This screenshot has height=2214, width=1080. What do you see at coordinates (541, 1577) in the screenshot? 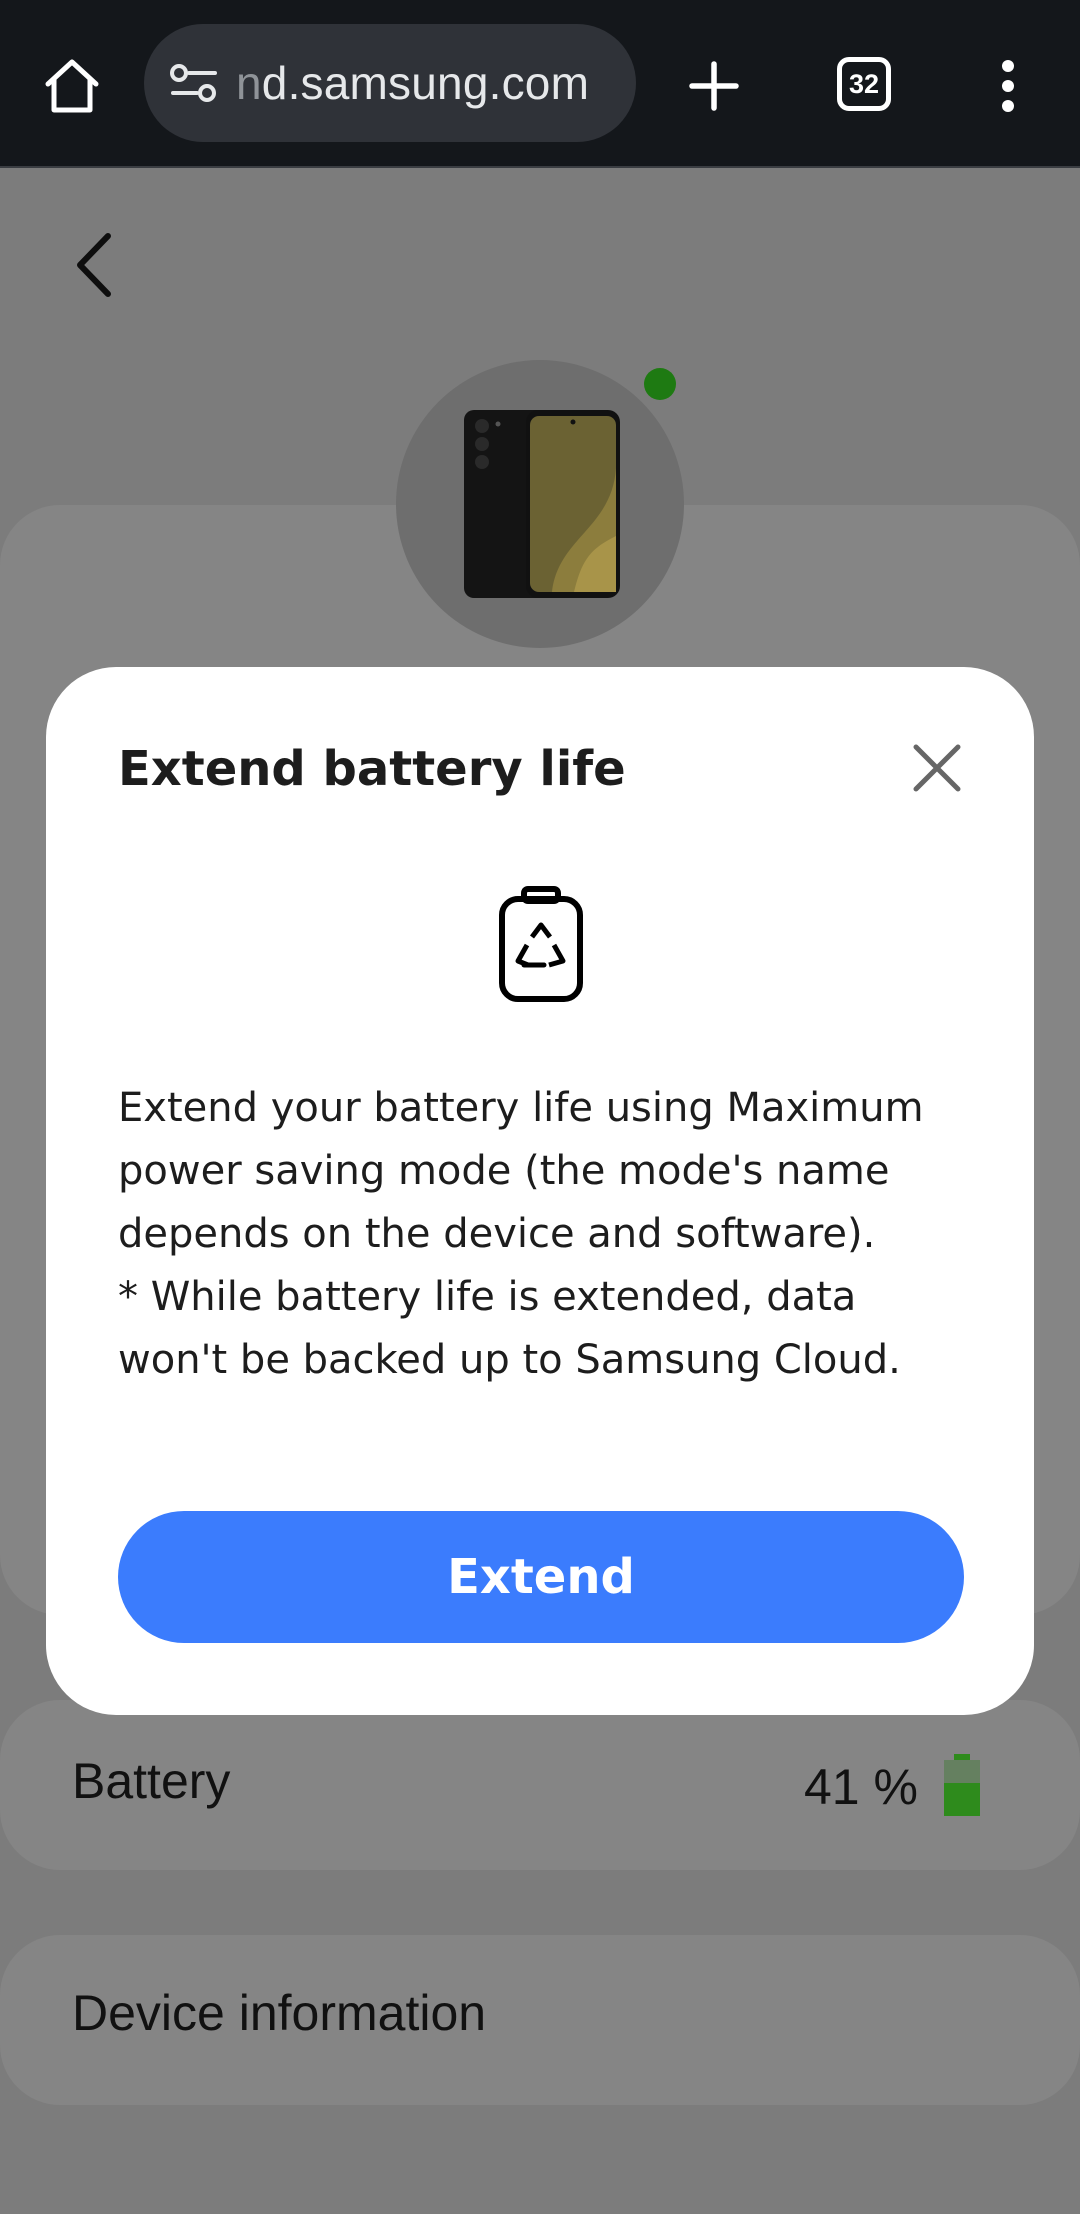
I see `extend-button: Extend` at bounding box center [541, 1577].